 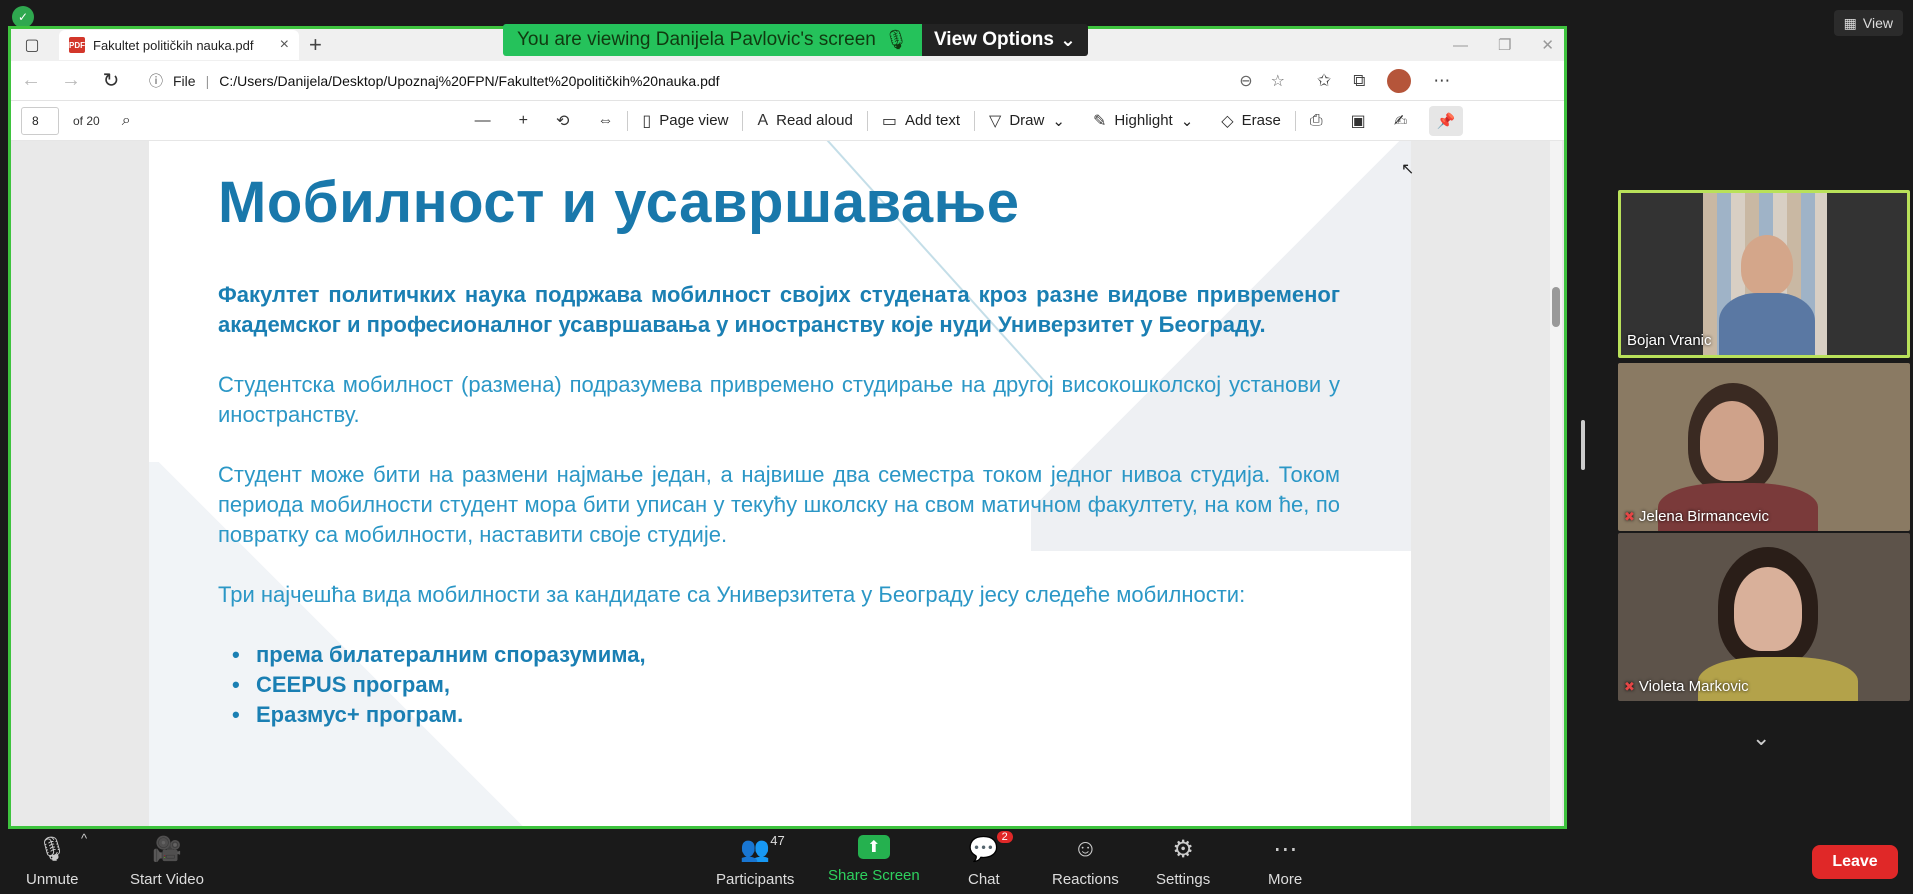 I want to click on more-menu-icon: ⋯, so click(x=1441, y=81).